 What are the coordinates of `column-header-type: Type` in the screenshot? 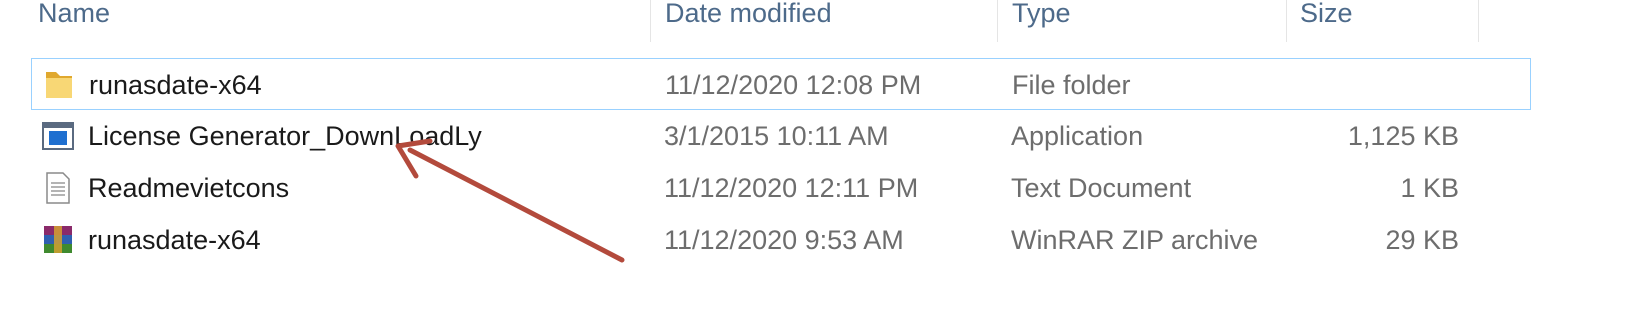 It's located at (1041, 15).